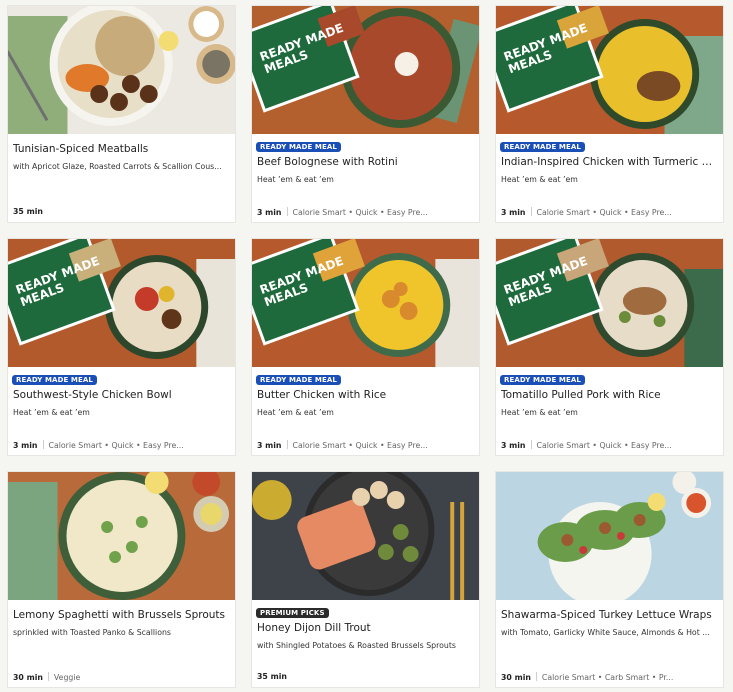  Describe the element at coordinates (609, 615) in the screenshot. I see `recipe-title: Shawarma-Spiced Turkey Lettuce Wraps` at that location.